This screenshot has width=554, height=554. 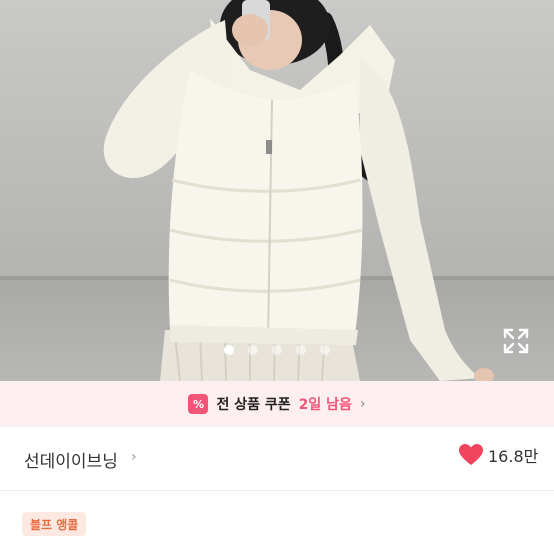 What do you see at coordinates (253, 405) in the screenshot?
I see `coupon-text: 전 상품 쿠폰` at bounding box center [253, 405].